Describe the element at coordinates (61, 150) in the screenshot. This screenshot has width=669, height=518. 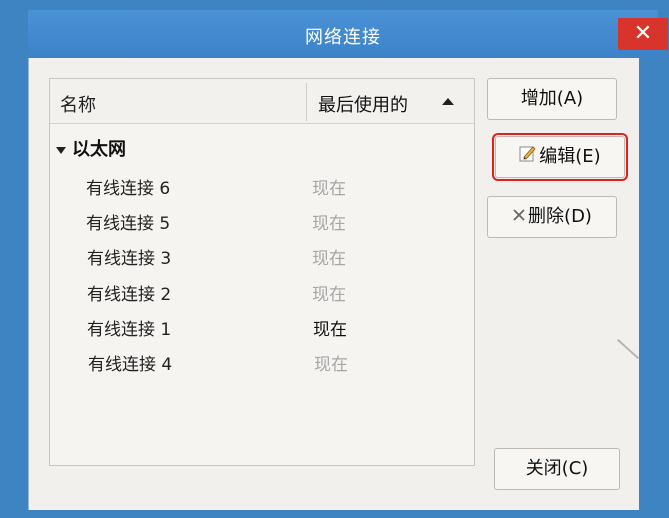
I see `expand-arrow-icon` at that location.